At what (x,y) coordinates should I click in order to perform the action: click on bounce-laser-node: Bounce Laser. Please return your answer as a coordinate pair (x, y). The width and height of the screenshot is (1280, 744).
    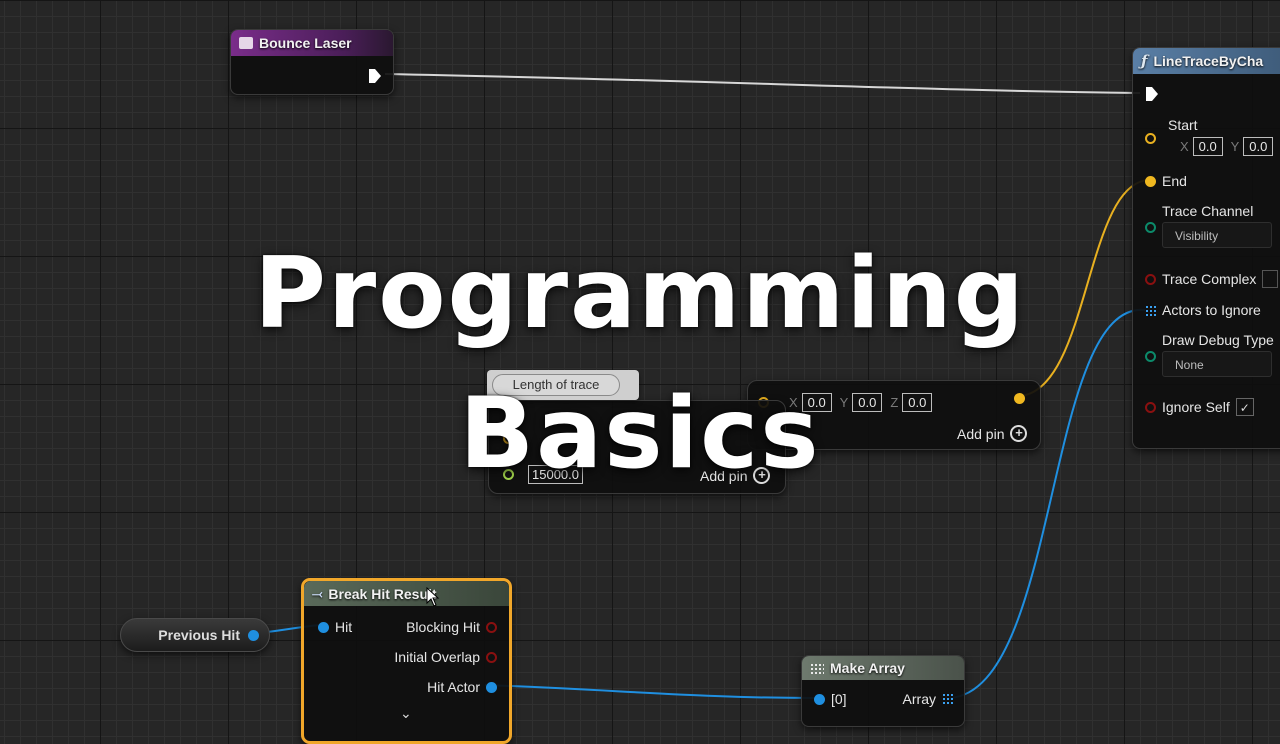
    Looking at the image, I should click on (312, 62).